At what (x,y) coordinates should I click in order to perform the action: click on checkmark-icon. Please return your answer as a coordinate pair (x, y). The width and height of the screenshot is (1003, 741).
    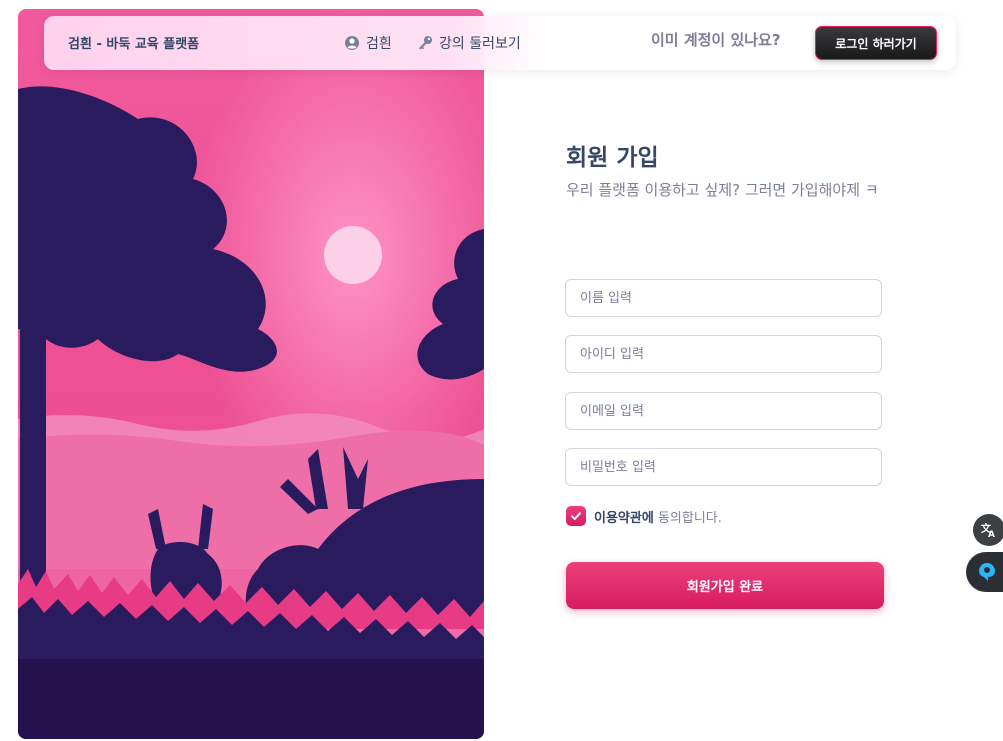
    Looking at the image, I should click on (576, 516).